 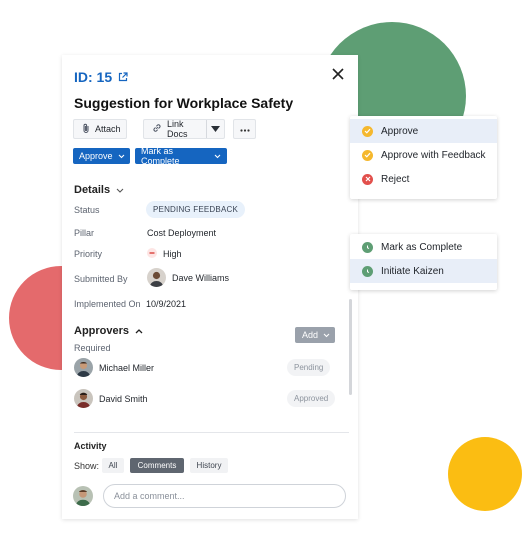 I want to click on approver-status-badge: Pending, so click(x=309, y=367).